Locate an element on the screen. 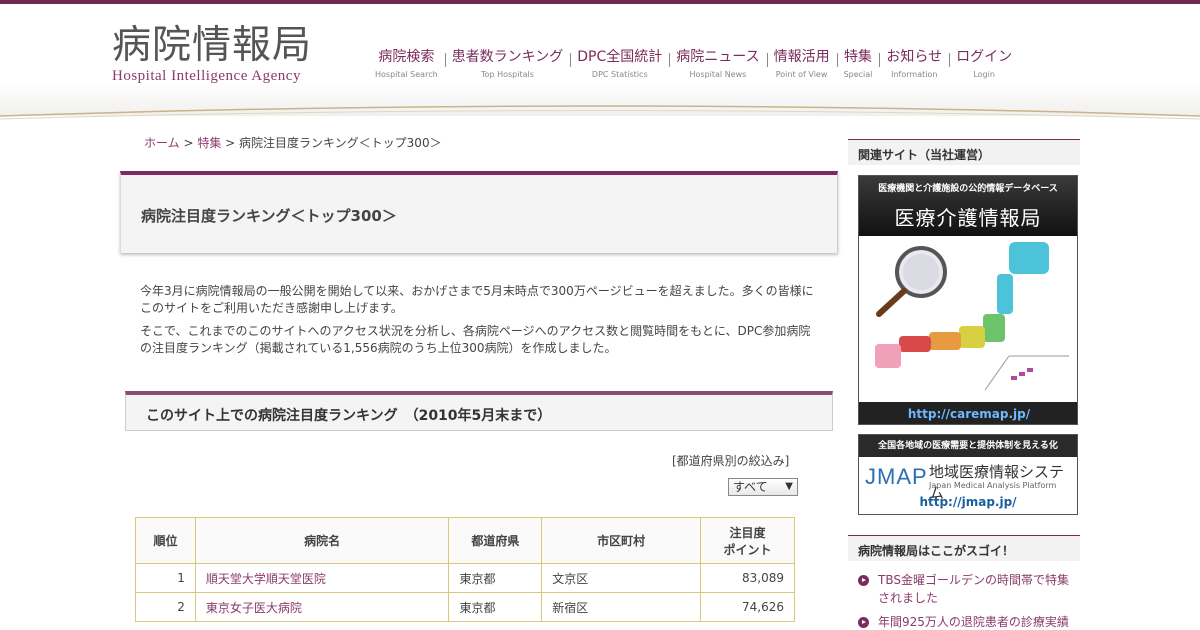 The width and height of the screenshot is (1200, 630). col-header-hospital: 病院名 is located at coordinates (322, 540).